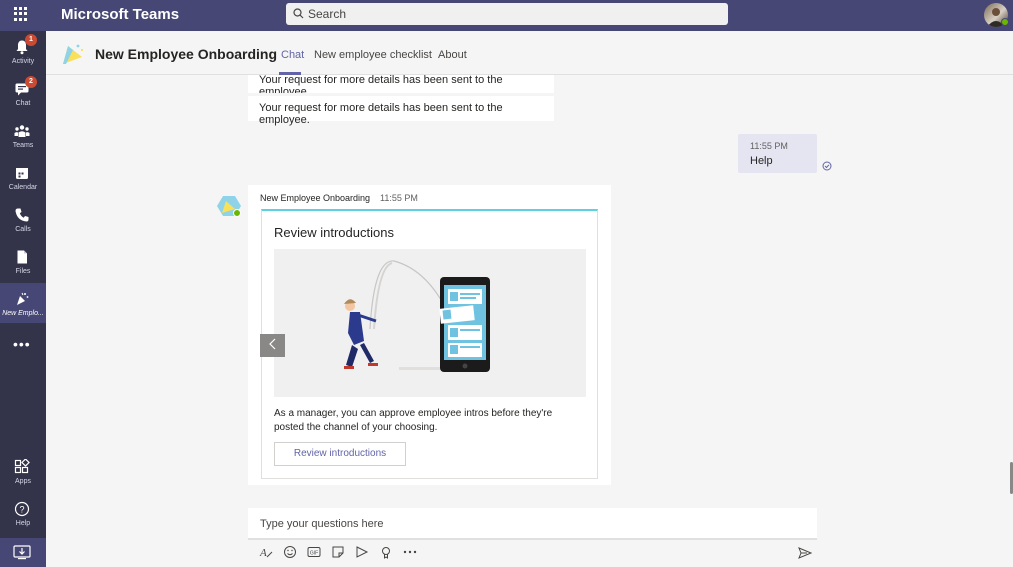 The width and height of the screenshot is (1013, 567). Describe the element at coordinates (417, 316) in the screenshot. I see `fishing-phone-illustration` at that location.